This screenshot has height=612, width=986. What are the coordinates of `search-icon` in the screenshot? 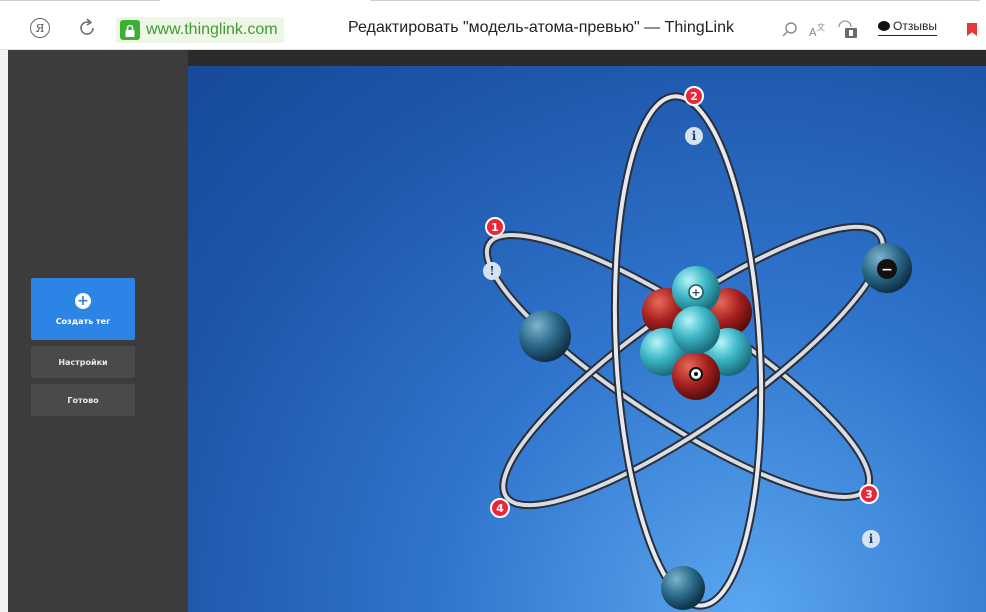 It's located at (790, 30).